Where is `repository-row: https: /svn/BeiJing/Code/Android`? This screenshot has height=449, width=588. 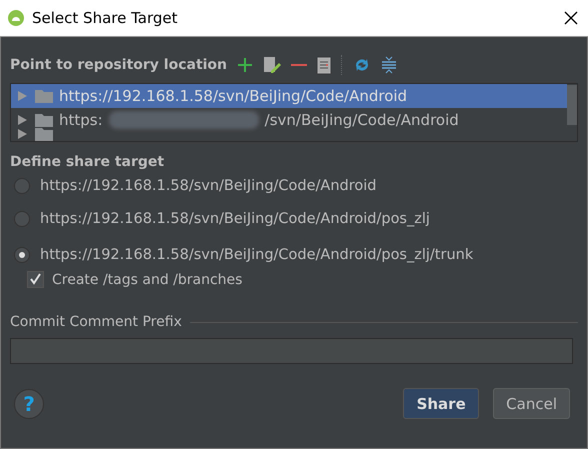 repository-row: https: /svn/BeiJing/Code/Android is located at coordinates (289, 120).